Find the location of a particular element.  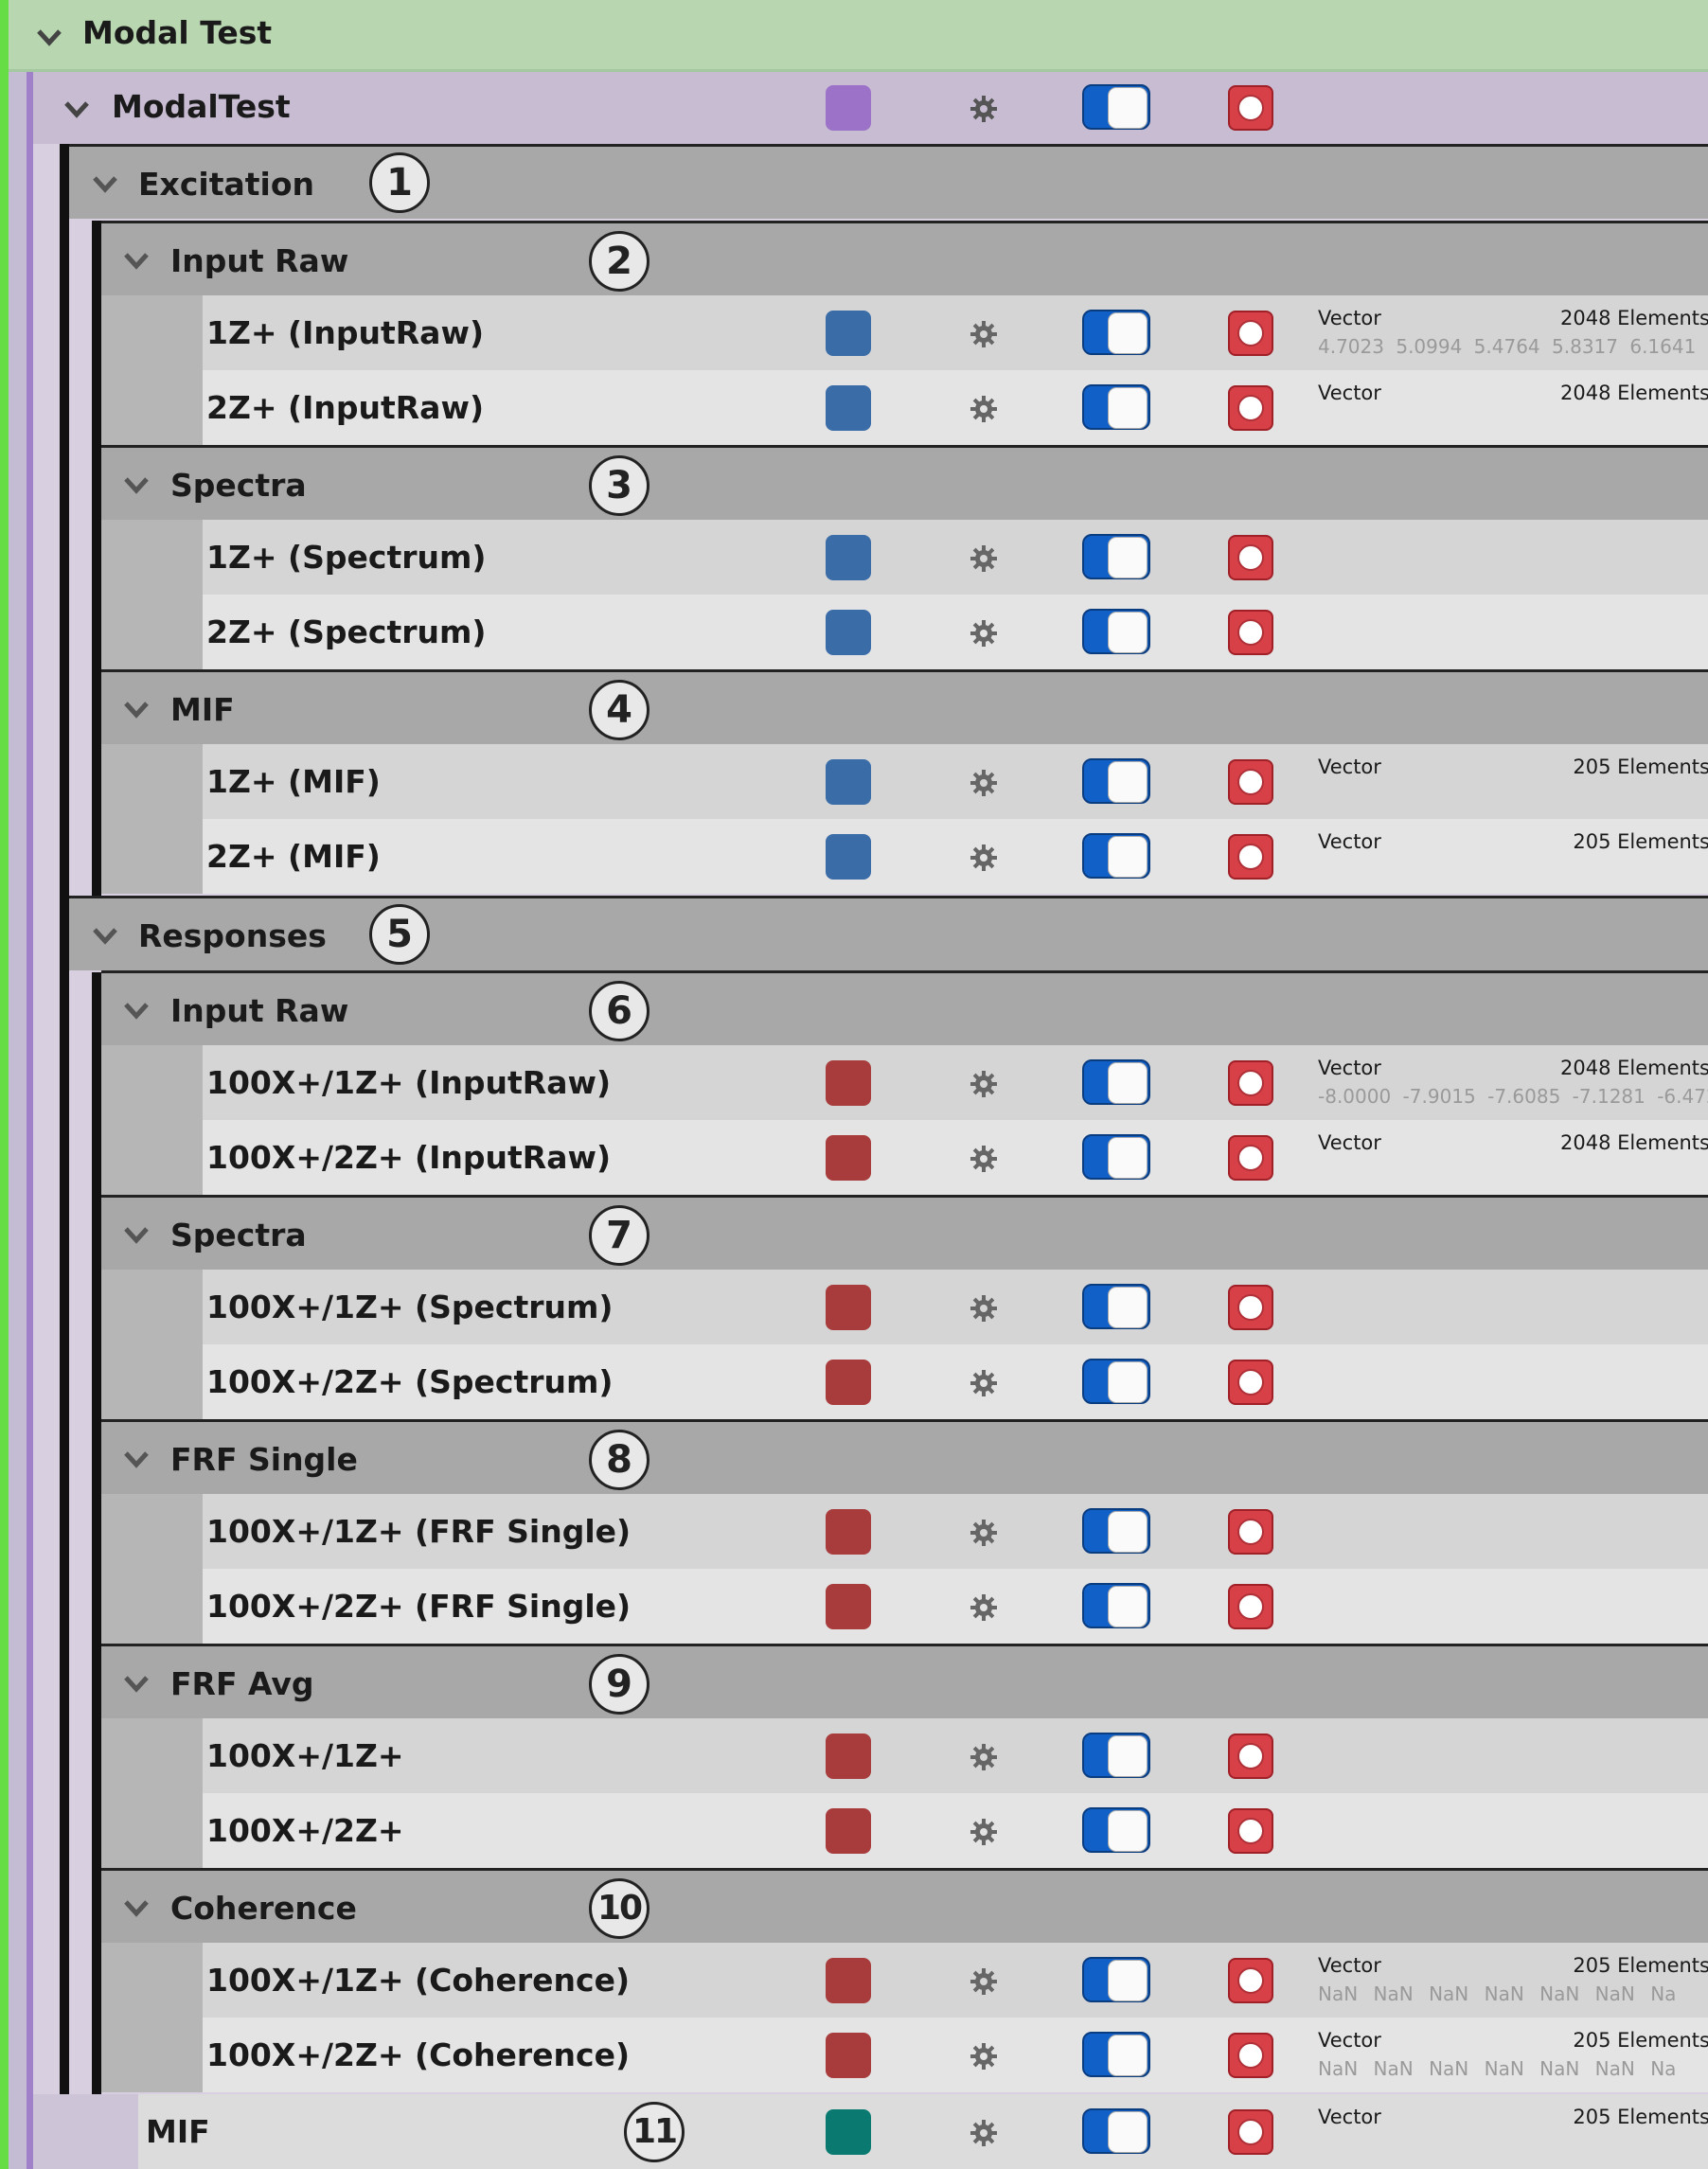

group-header-mif: MIF 4 is located at coordinates (904, 707).